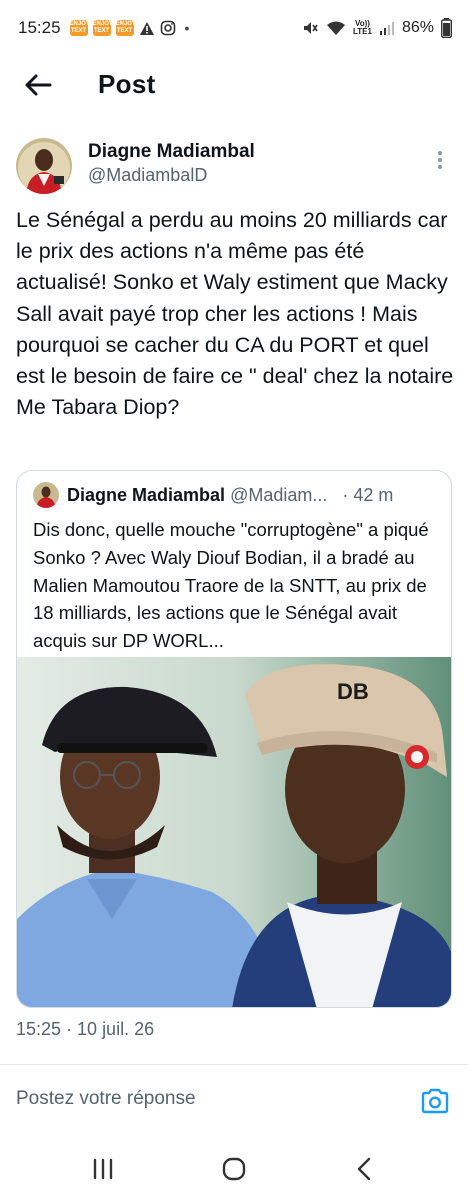 The height and width of the screenshot is (1199, 468). Describe the element at coordinates (234, 1064) in the screenshot. I see `divider` at that location.